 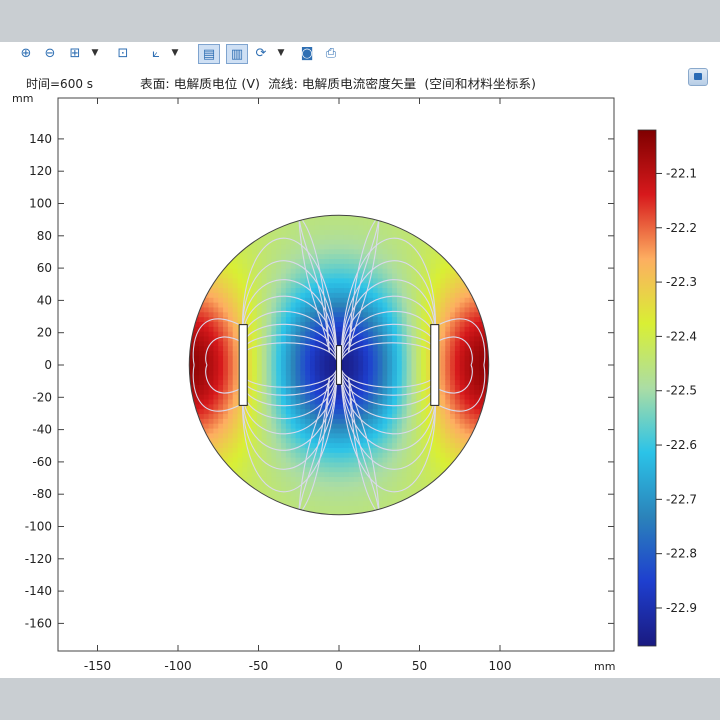 What do you see at coordinates (681, 228) in the screenshot?
I see `colorbar-tick-label: -22.2` at bounding box center [681, 228].